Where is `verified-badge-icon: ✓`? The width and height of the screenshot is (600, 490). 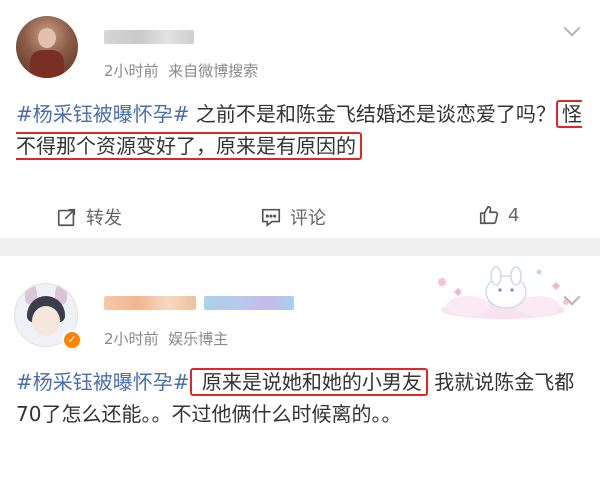
verified-badge-icon: ✓ is located at coordinates (72, 340).